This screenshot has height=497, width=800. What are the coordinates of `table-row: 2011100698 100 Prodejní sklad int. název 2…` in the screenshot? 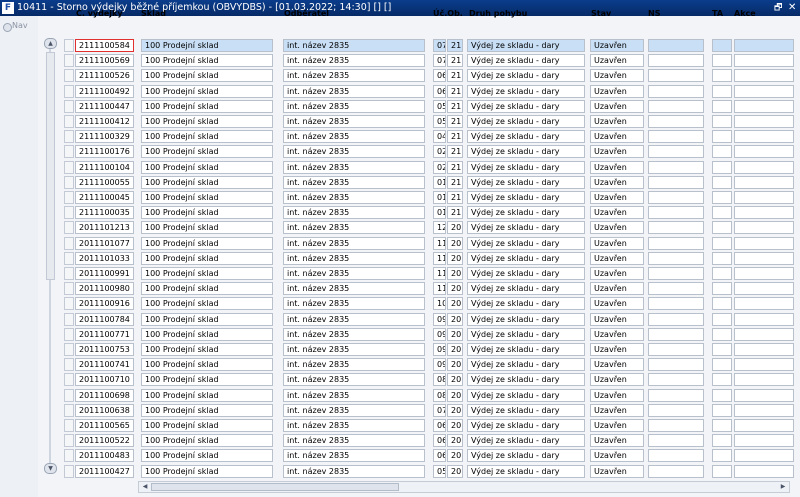 It's located at (400, 395).